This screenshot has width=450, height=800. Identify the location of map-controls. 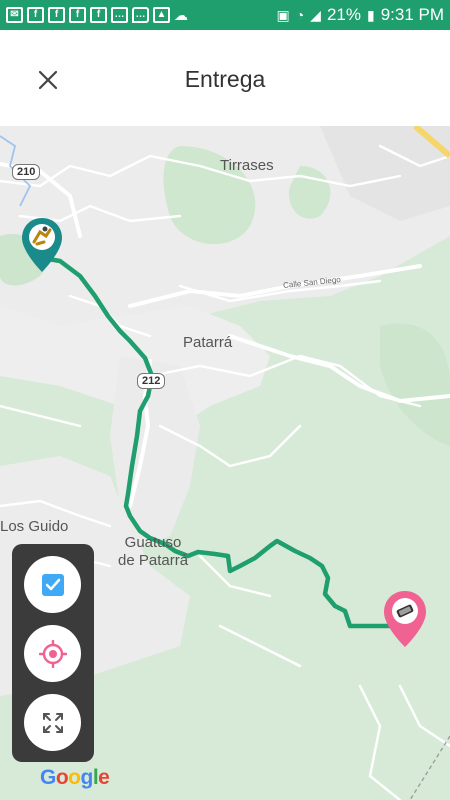
(53, 653).